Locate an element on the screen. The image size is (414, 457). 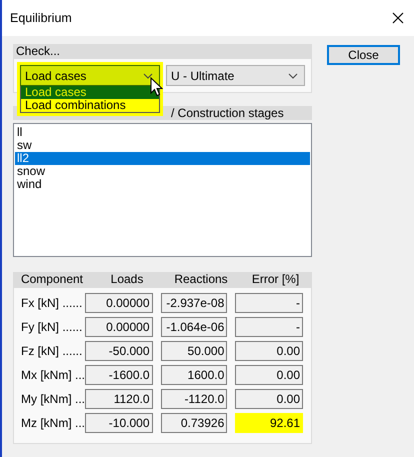
error-field: 92.61 is located at coordinates (269, 423).